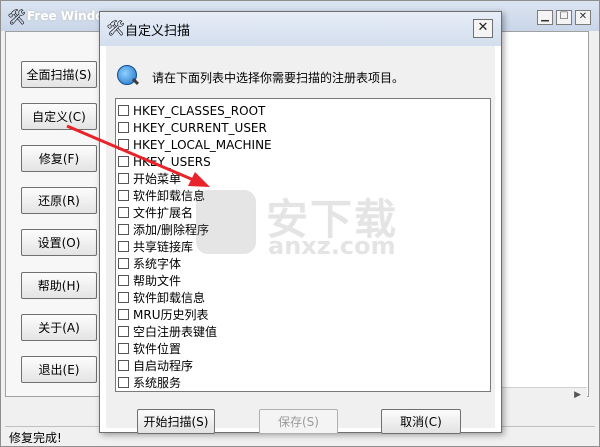  What do you see at coordinates (171, 230) in the screenshot?
I see `list-item-label: 添加/删除程序` at bounding box center [171, 230].